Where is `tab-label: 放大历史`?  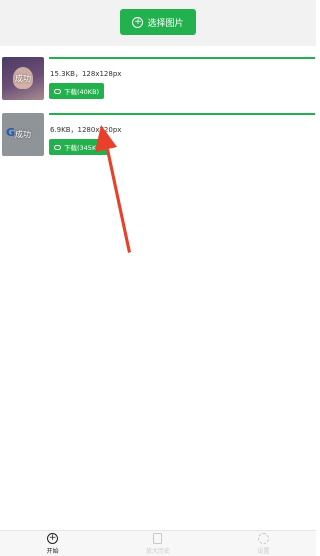
tab-label: 放大历史 is located at coordinates (157, 551).